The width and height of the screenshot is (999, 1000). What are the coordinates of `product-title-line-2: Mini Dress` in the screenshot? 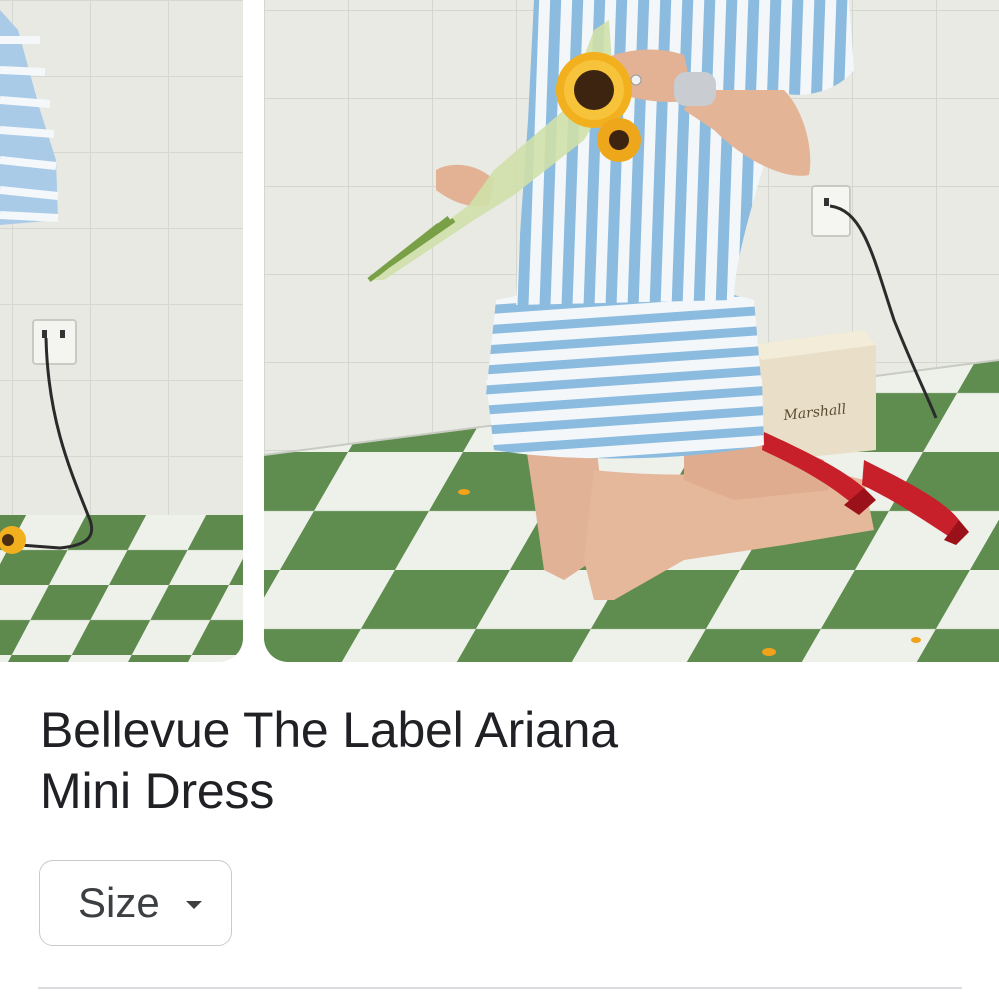 It's located at (157, 791).